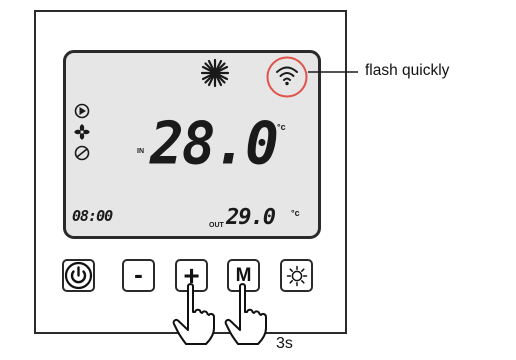 This screenshot has width=516, height=360. Describe the element at coordinates (333, 72) in the screenshot. I see `annotation-line` at that location.